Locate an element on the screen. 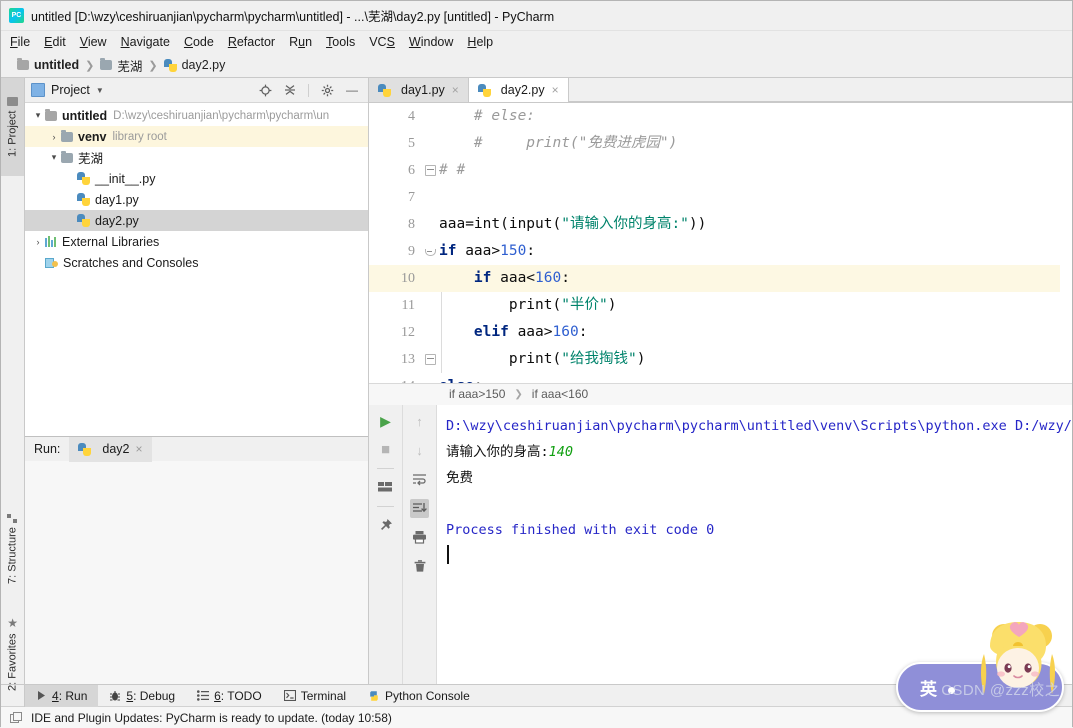 The image size is (1073, 728). tree-node-initpy: __init__.py is located at coordinates (196, 178).